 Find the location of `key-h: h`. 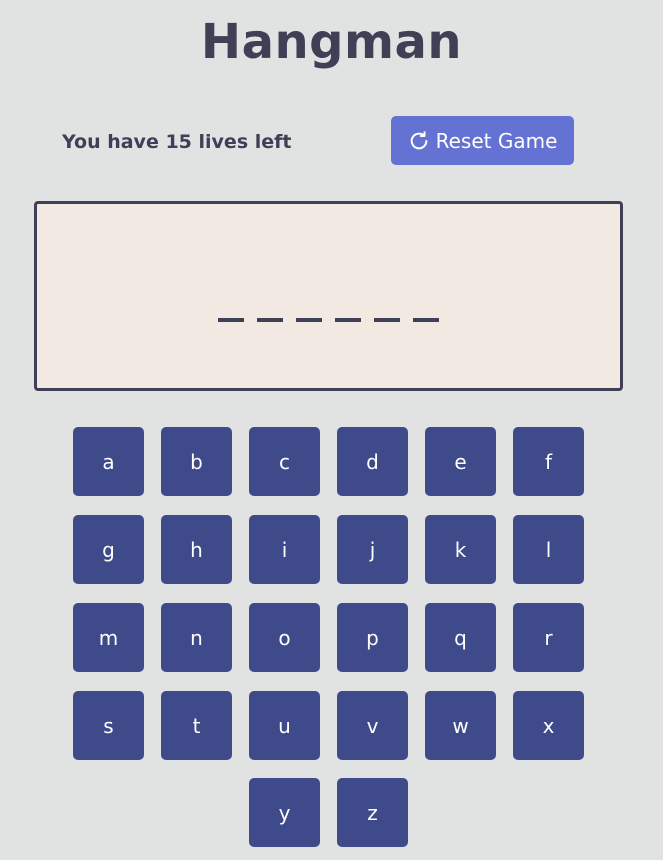

key-h: h is located at coordinates (196, 549).